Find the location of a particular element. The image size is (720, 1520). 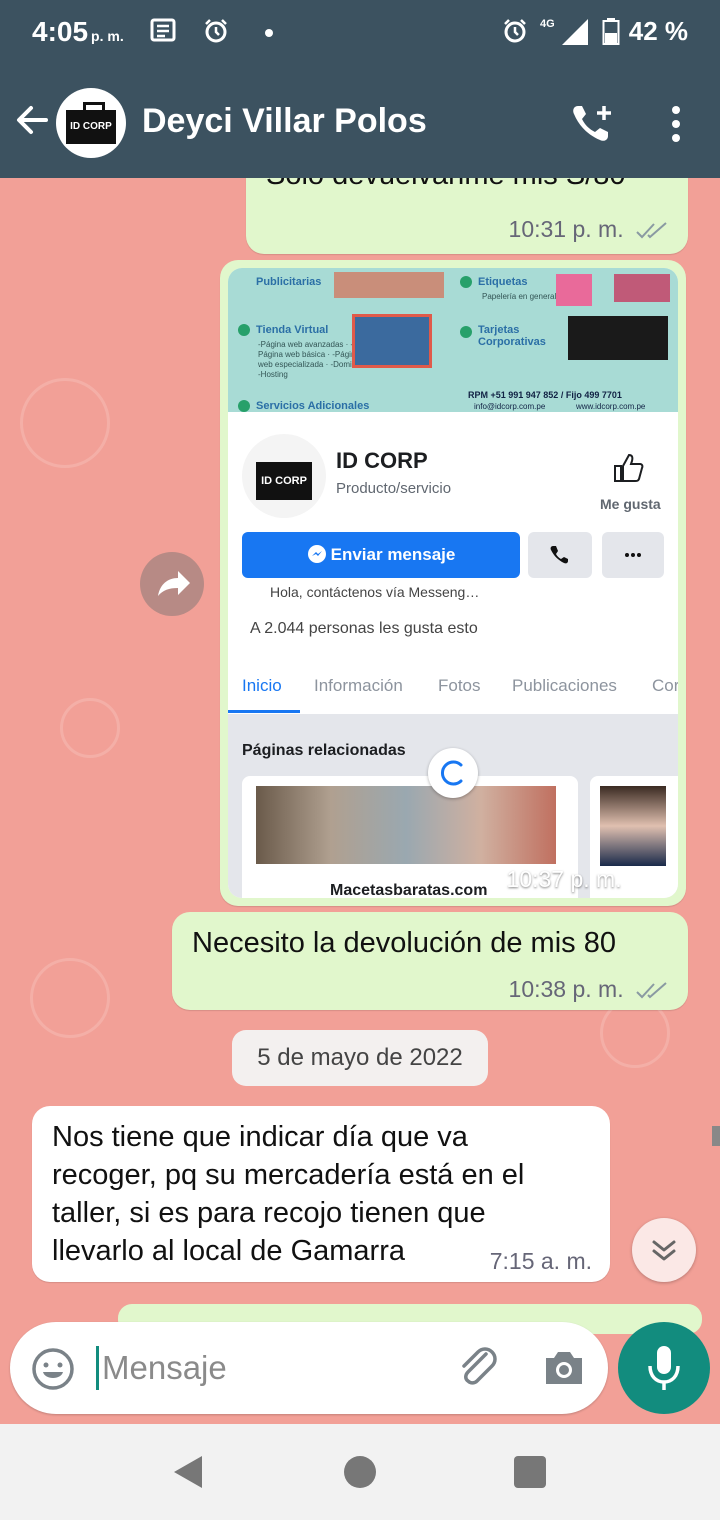

loading-spinner is located at coordinates (453, 773).